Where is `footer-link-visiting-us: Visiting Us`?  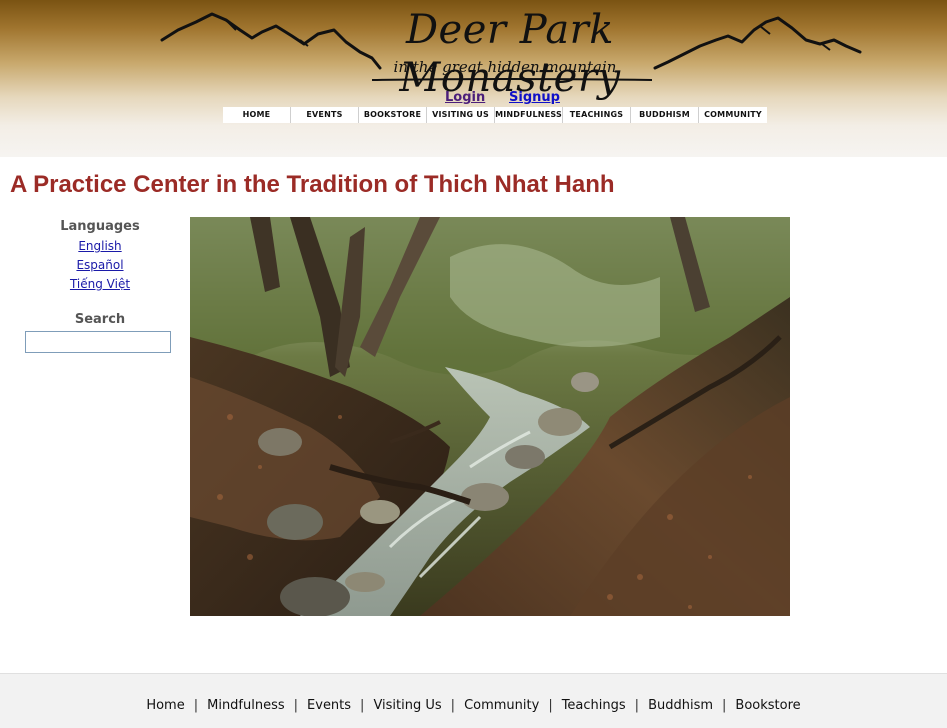 footer-link-visiting-us: Visiting Us is located at coordinates (407, 705).